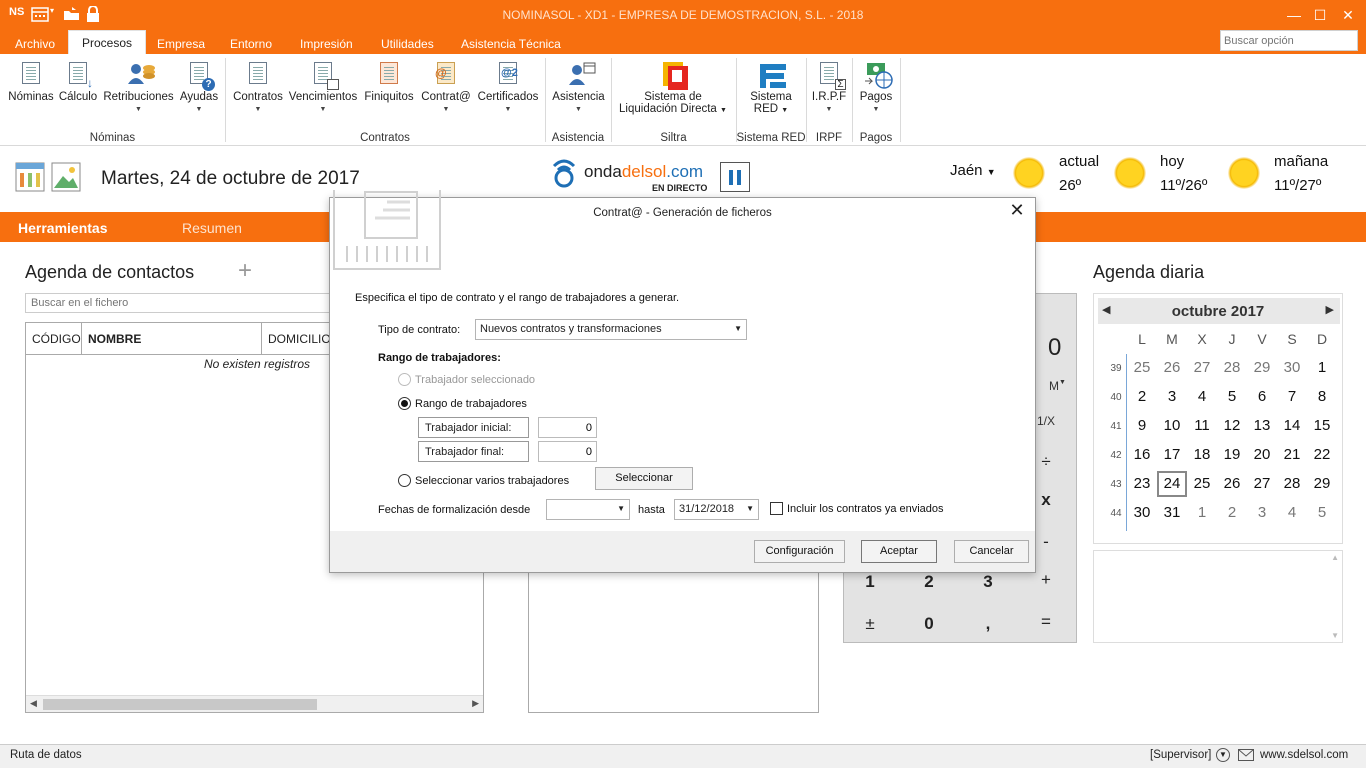 This screenshot has height=768, width=1366. Describe the element at coordinates (973, 170) in the screenshot. I see `city-selector: Jaén ▼` at that location.